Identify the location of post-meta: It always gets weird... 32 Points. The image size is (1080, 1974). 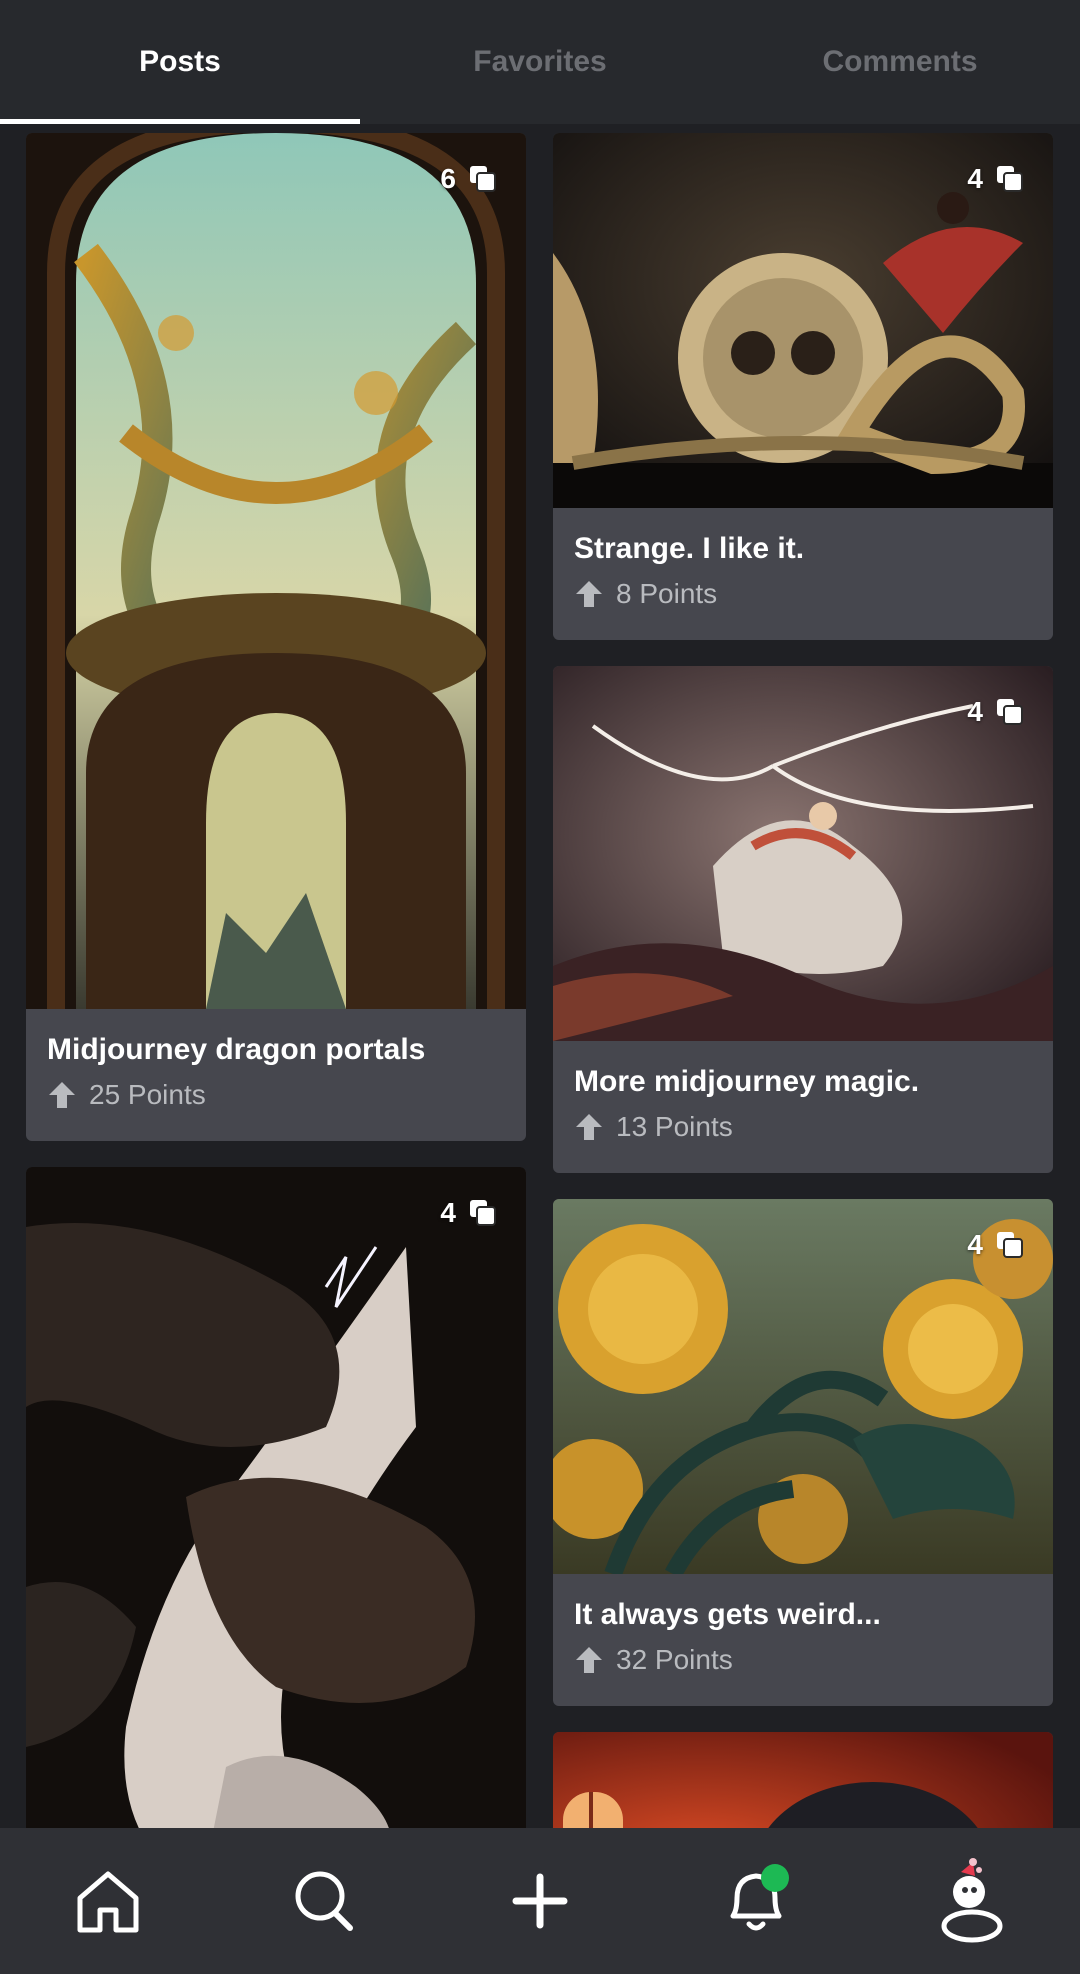
(803, 1640).